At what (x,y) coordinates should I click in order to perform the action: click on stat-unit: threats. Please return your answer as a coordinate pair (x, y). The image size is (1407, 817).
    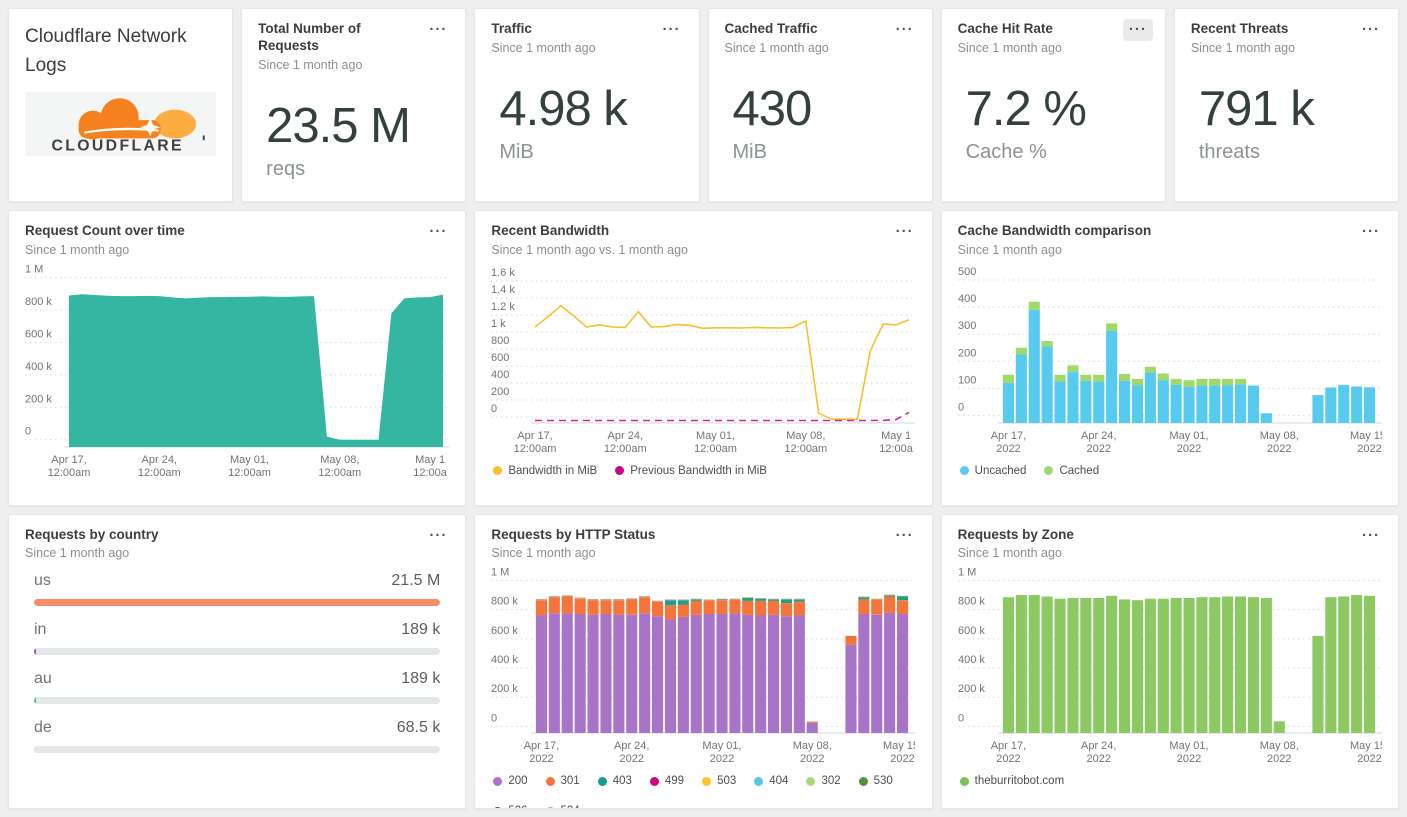
    Looking at the image, I should click on (1229, 151).